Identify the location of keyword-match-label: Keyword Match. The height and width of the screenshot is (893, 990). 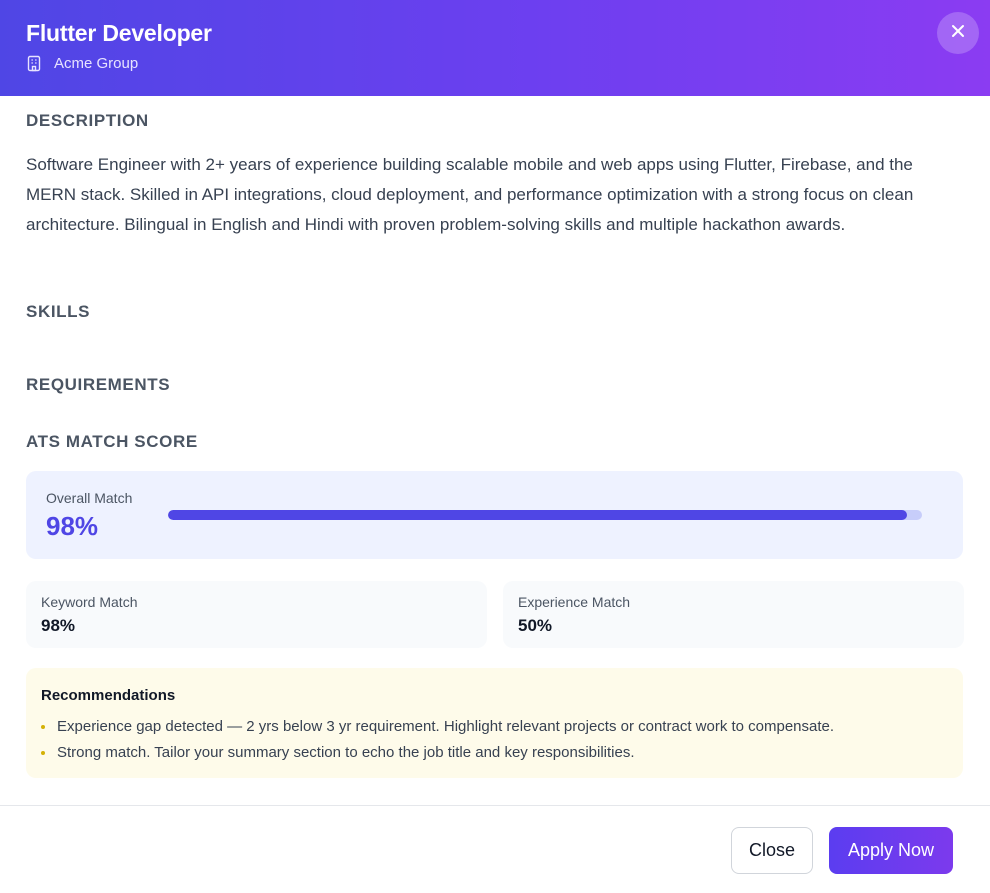
(89, 602).